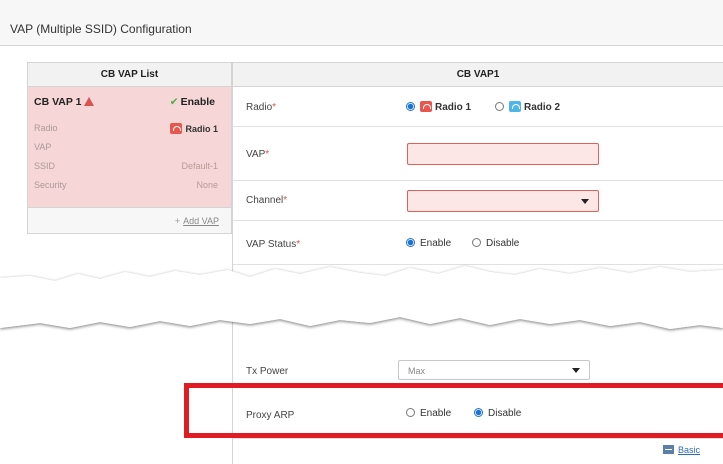  What do you see at coordinates (503, 201) in the screenshot?
I see `channel-select` at bounding box center [503, 201].